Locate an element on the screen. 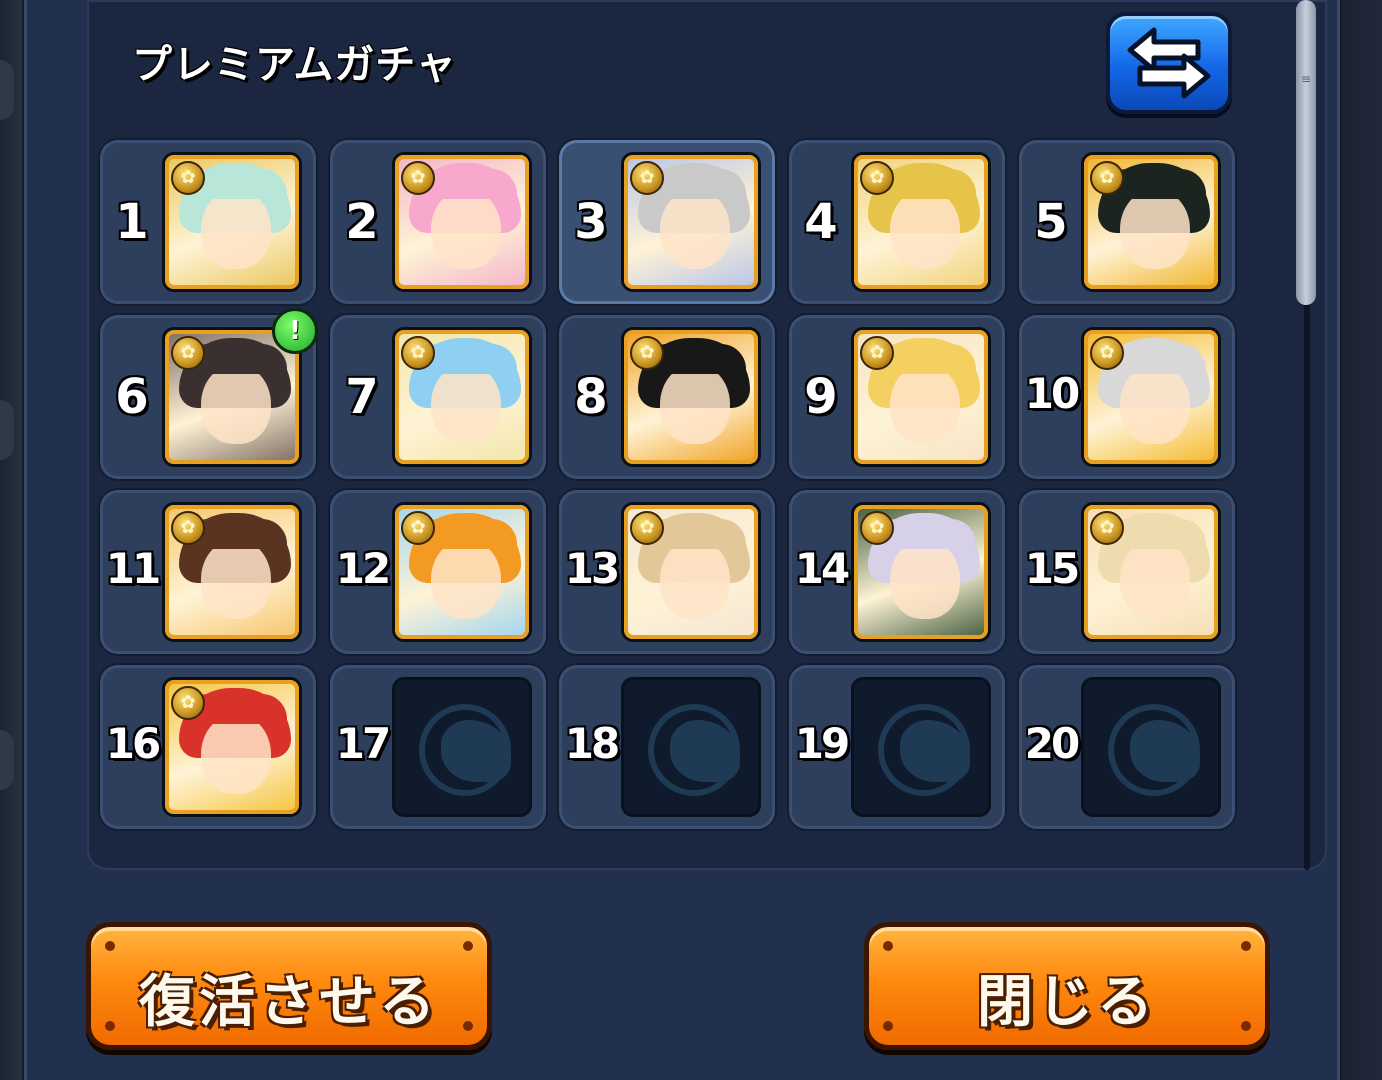  monster-slot: 11 is located at coordinates (208, 572).